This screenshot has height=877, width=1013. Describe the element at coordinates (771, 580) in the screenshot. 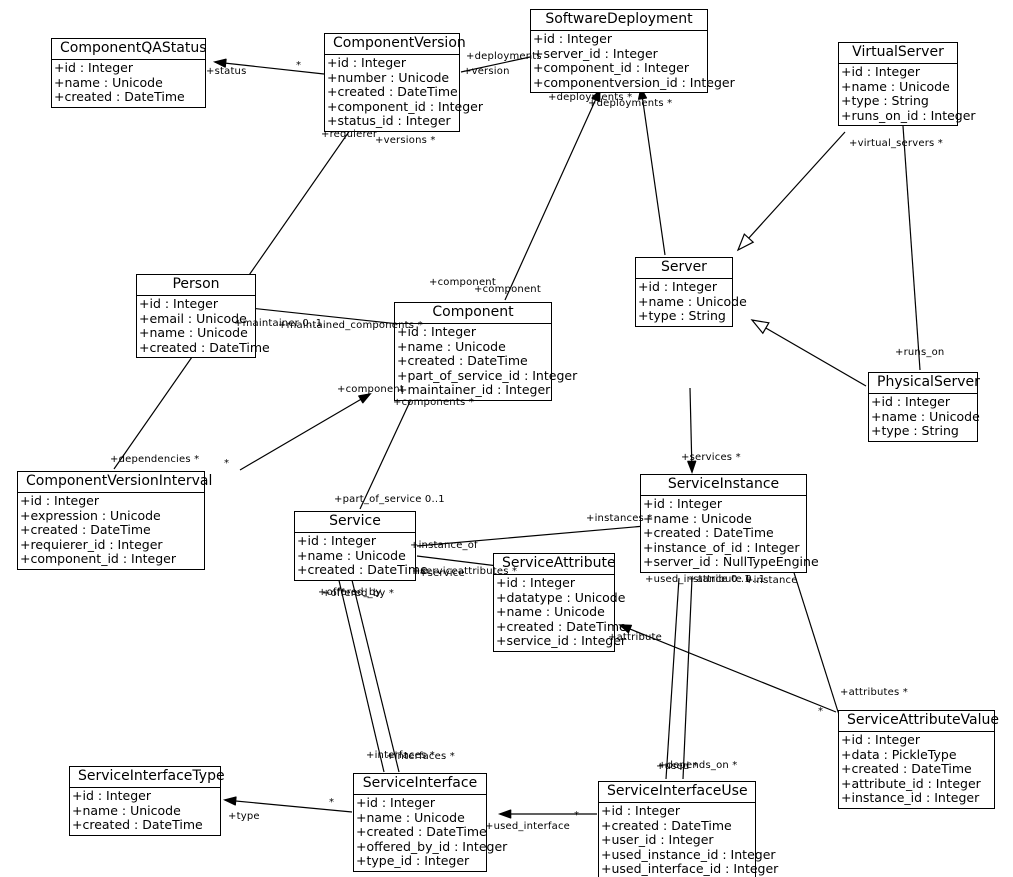

I see `edge-label-instance: +instance` at that location.